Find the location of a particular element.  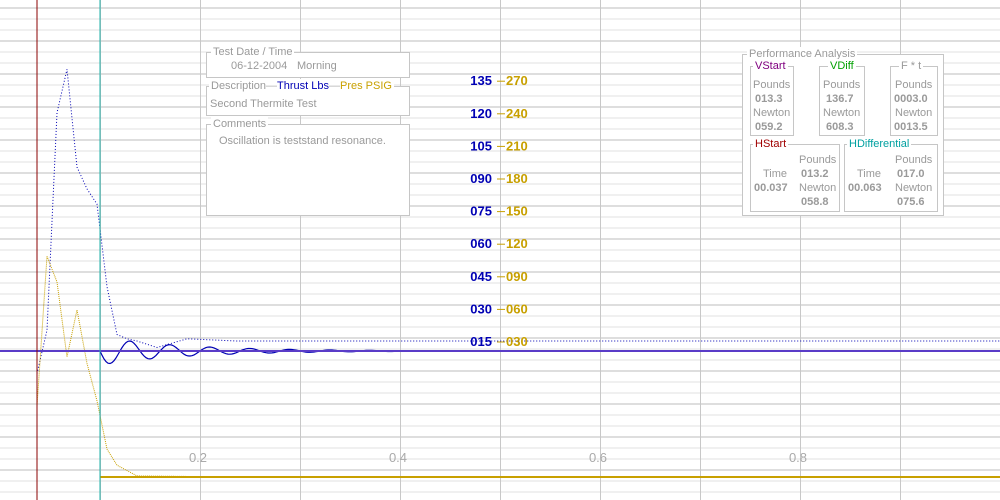

ft-box: F * t Pounds 0003.0 Newton 0013.5 is located at coordinates (914, 97).